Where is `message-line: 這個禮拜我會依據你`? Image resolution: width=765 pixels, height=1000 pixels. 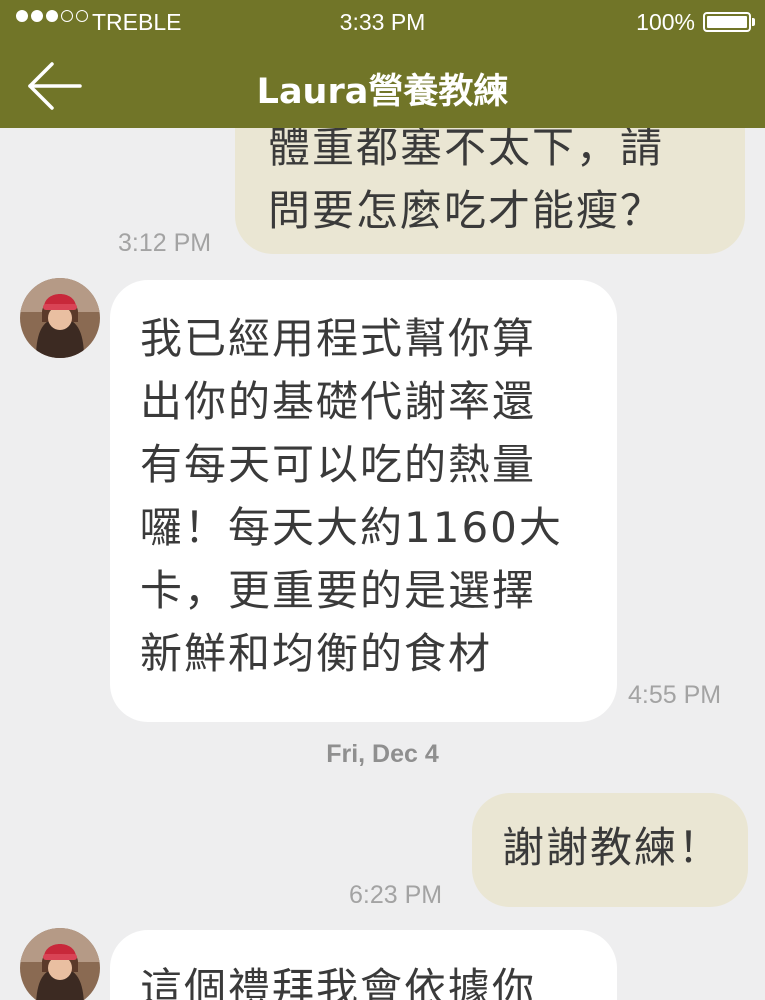 message-line: 這個禮拜我會依據你 is located at coordinates (338, 982).